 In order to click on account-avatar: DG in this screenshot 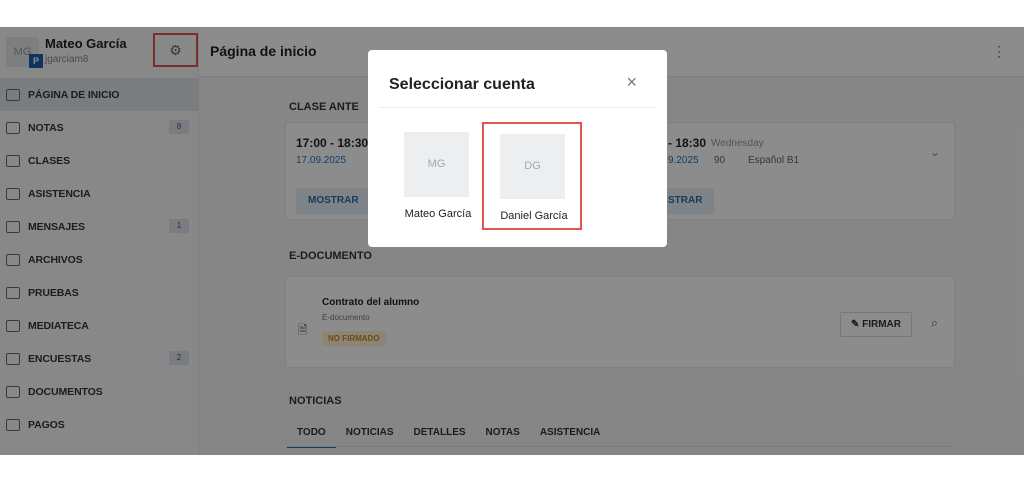, I will do `click(532, 166)`.